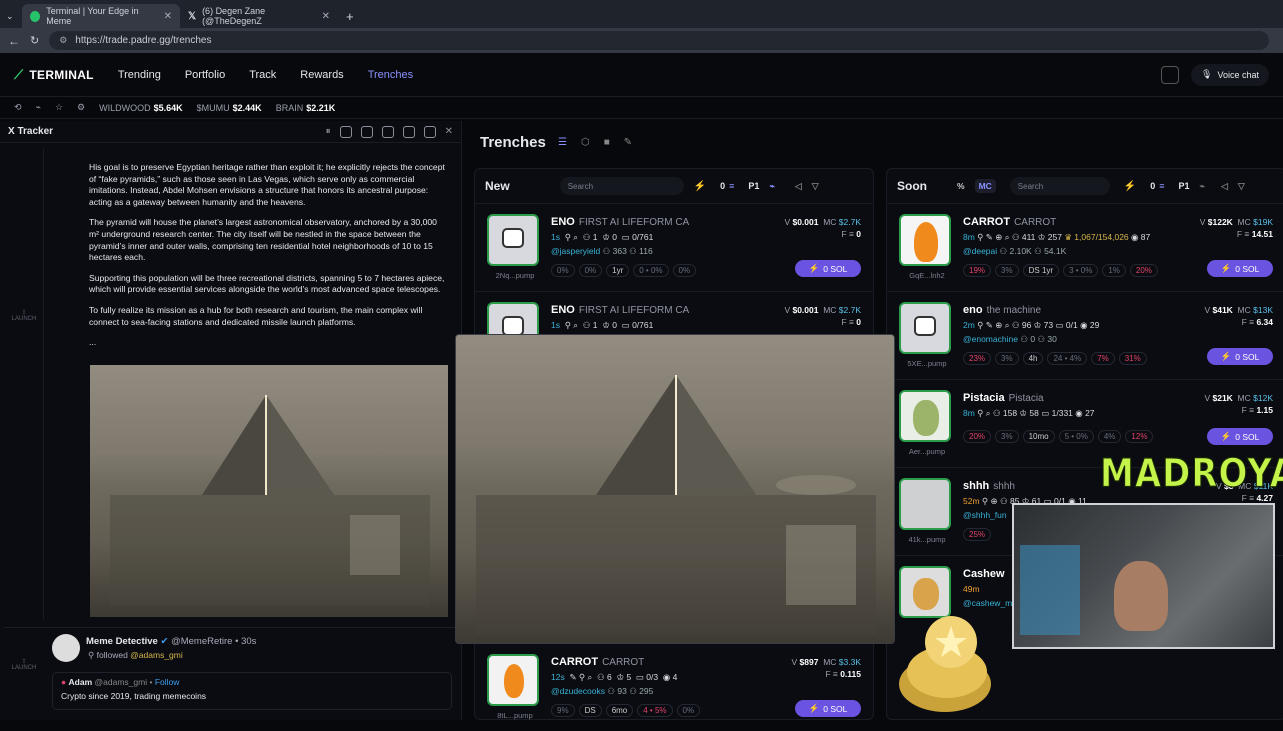 This screenshot has width=1283, height=731. Describe the element at coordinates (408, 131) in the screenshot. I see `copy-icon` at that location.